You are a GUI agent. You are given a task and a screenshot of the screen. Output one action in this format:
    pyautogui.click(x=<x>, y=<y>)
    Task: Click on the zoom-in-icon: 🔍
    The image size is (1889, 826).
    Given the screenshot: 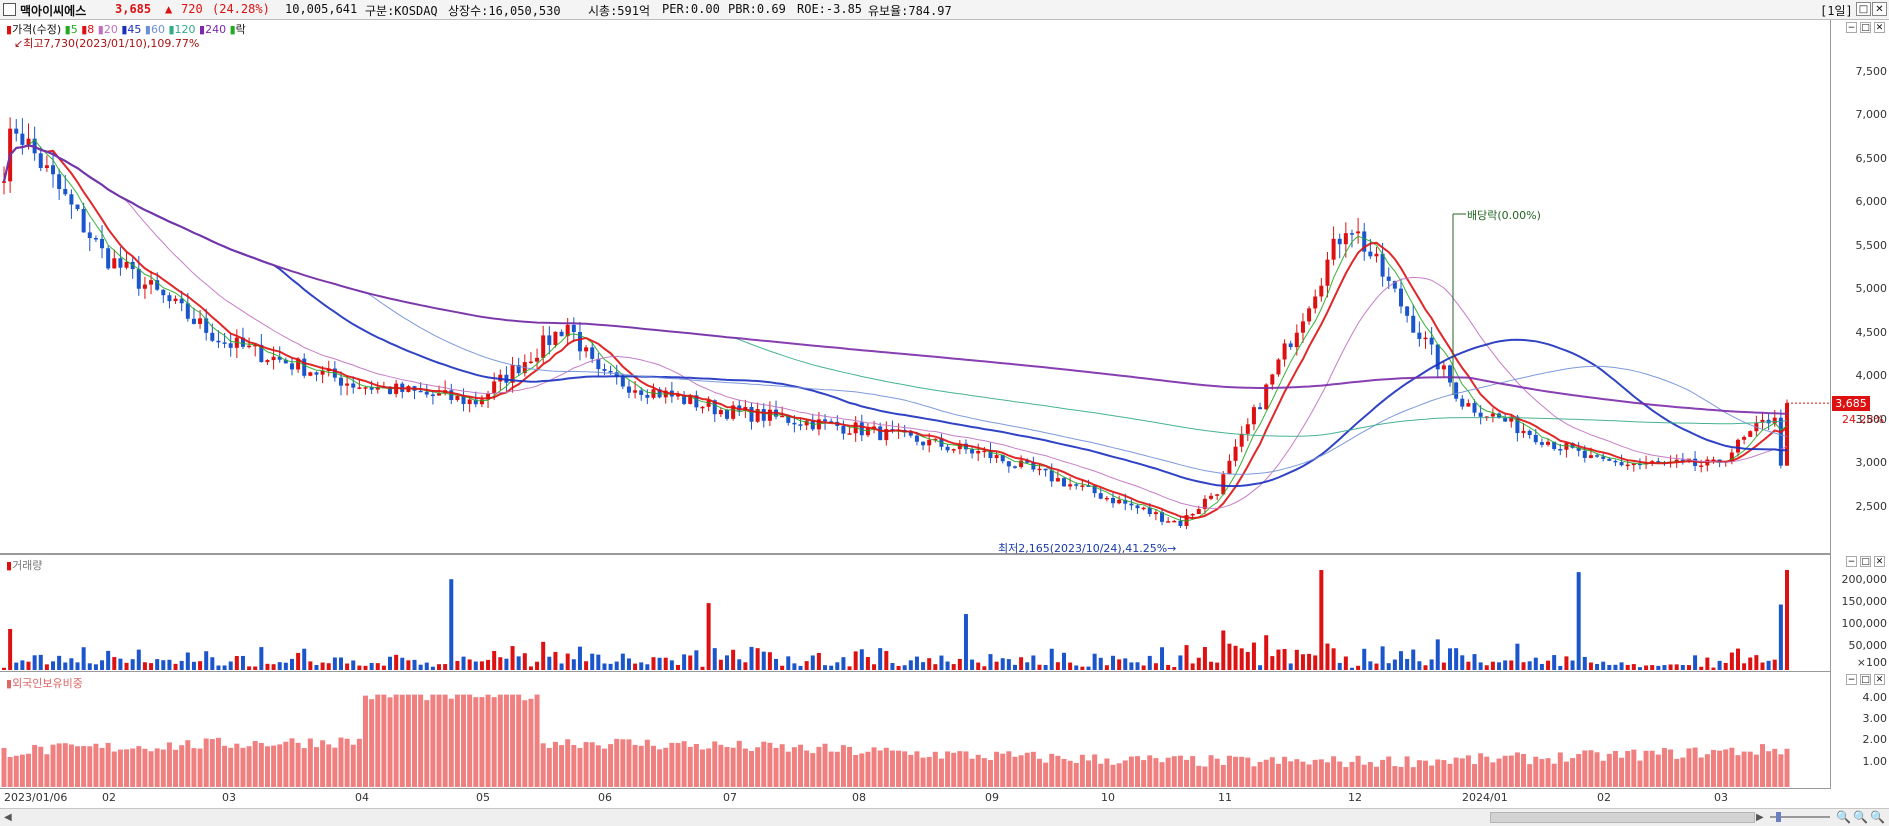 What is the action you would take?
    pyautogui.click(x=1877, y=817)
    